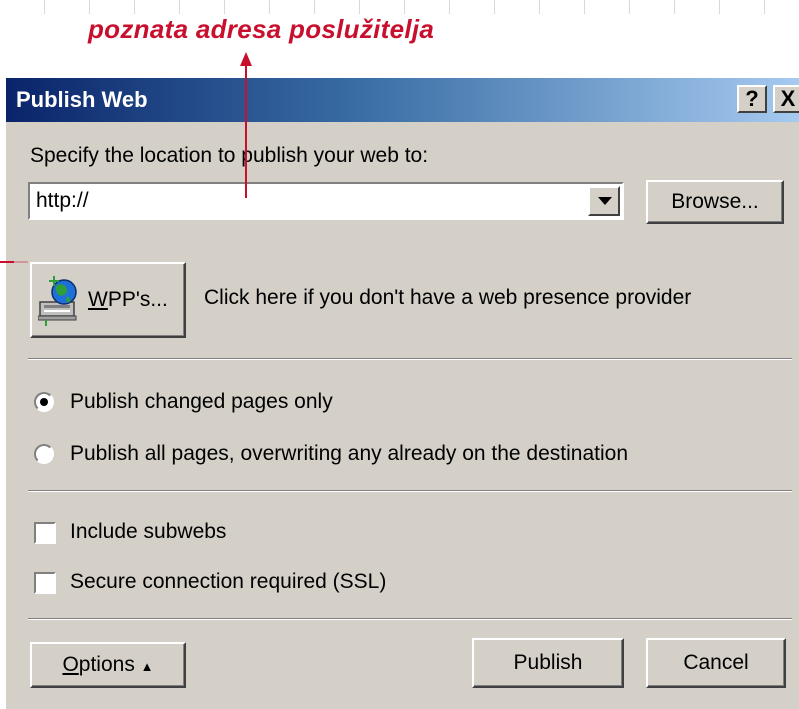  Describe the element at coordinates (147, 666) in the screenshot. I see `expand-arrow-icon: ▲` at that location.